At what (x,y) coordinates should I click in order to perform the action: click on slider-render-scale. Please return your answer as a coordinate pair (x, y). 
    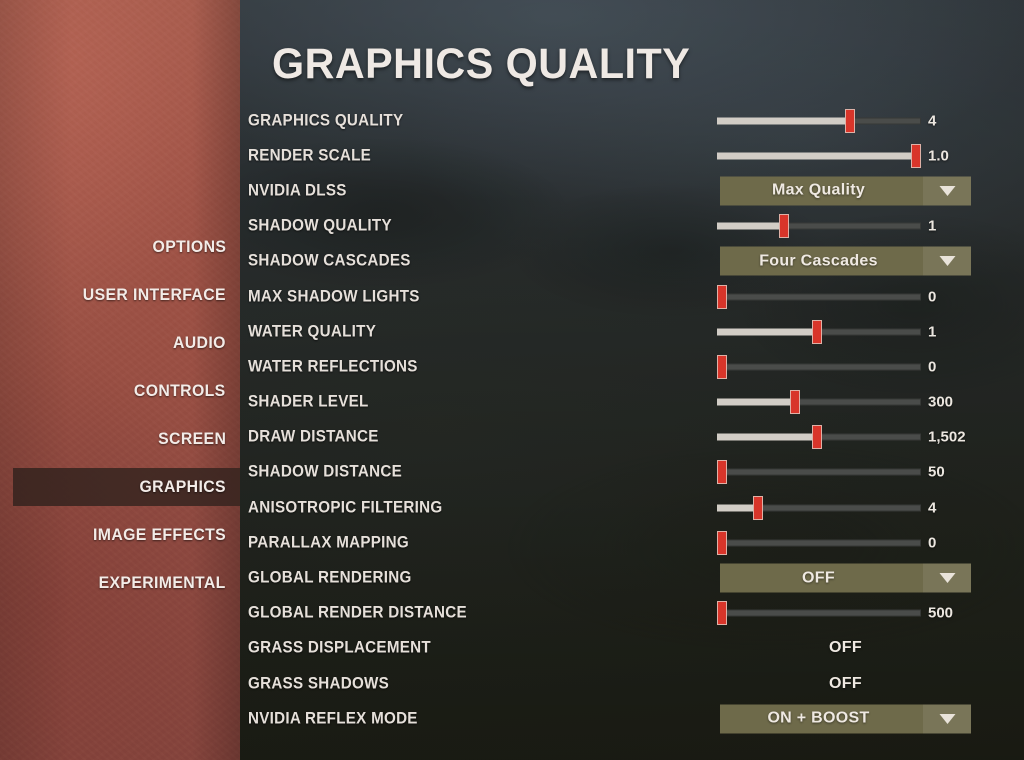
    Looking at the image, I should click on (819, 155).